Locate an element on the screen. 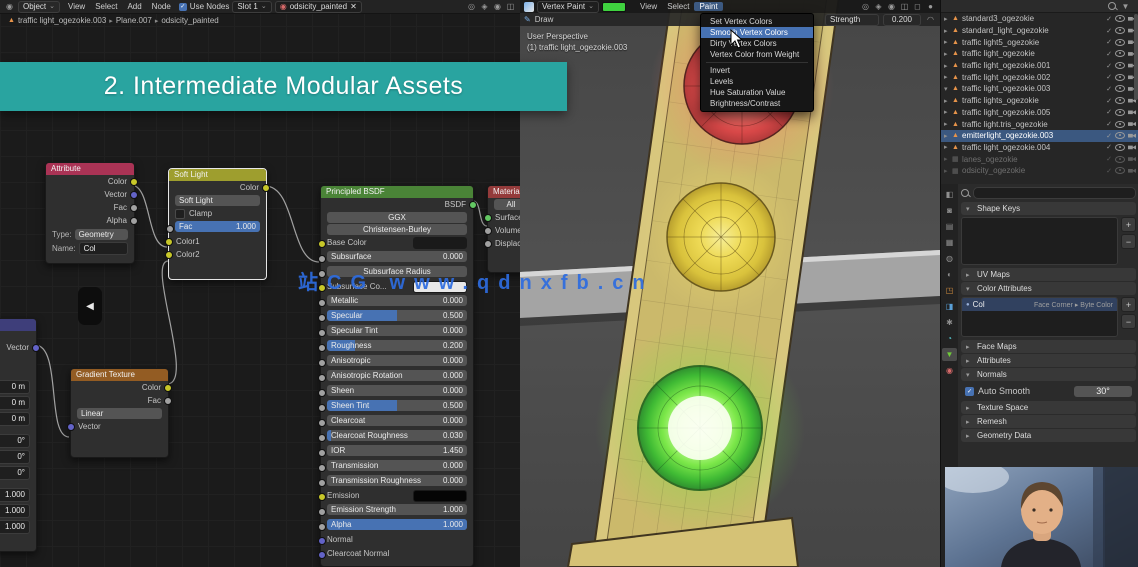 The height and width of the screenshot is (567, 1138). outliner-row: ▸ ▲ traffic light_ogezokie.005 ✓ is located at coordinates (1039, 113).